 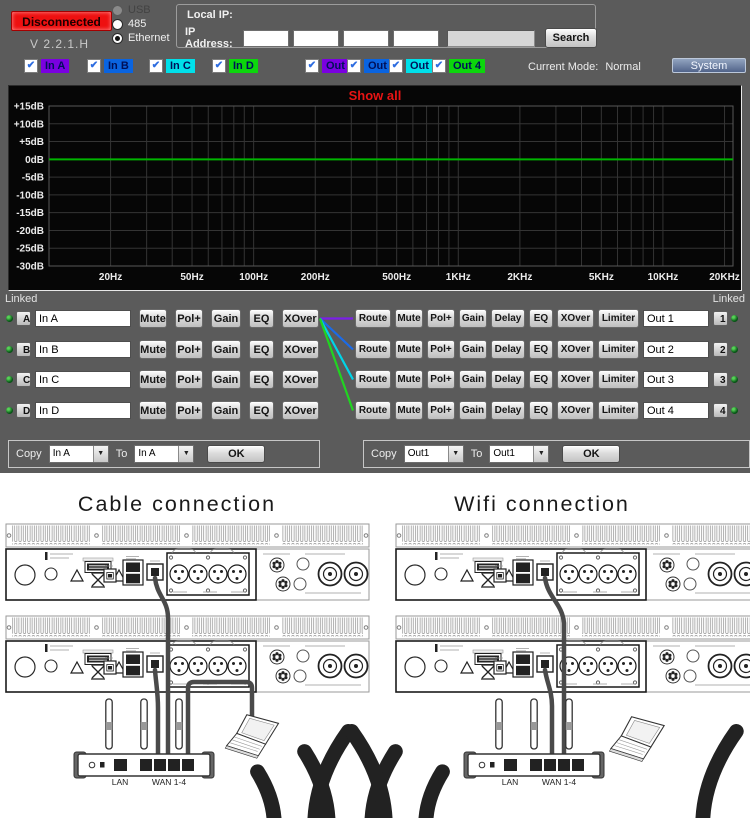 I want to click on input-c-eq-button: EQ, so click(x=261, y=379).